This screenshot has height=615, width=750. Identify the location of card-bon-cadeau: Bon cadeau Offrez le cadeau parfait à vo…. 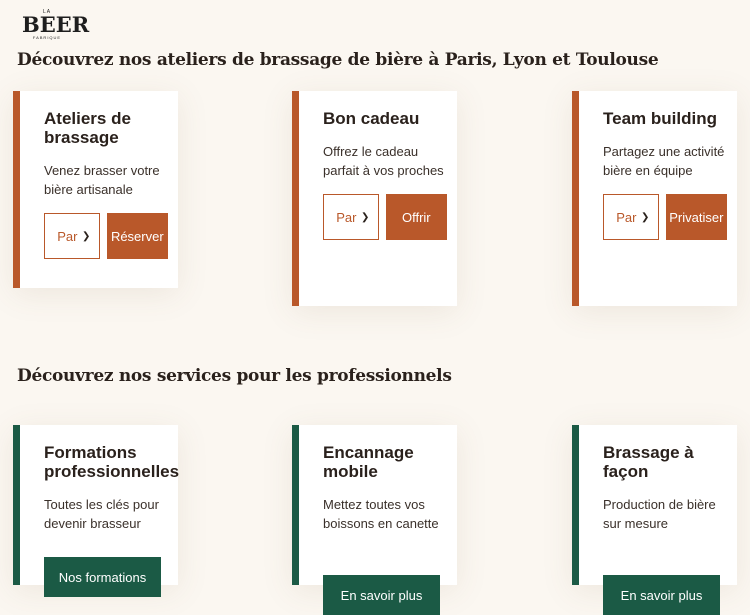
(374, 198).